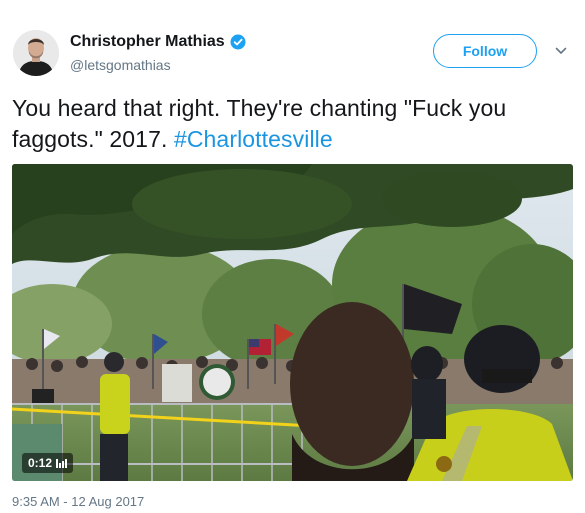 This screenshot has width=585, height=513. Describe the element at coordinates (78, 501) in the screenshot. I see `tweet-timestamp: 9:35 AM - 12 Aug 2017` at that location.